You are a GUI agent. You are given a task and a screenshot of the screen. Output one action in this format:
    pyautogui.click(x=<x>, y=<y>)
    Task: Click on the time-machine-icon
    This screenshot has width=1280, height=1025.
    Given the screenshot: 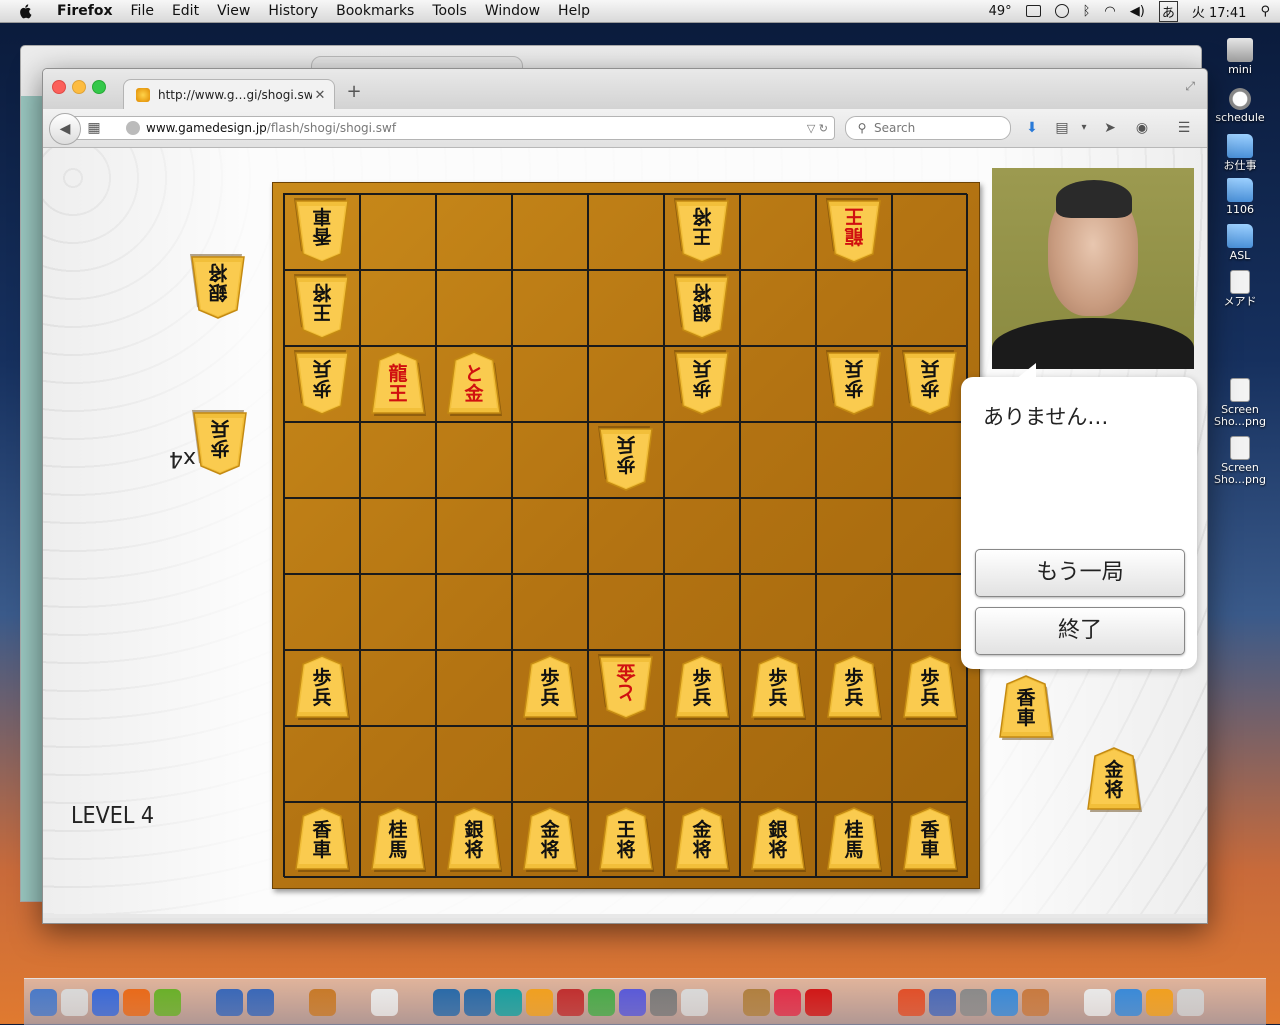 What is the action you would take?
    pyautogui.click(x=1061, y=11)
    